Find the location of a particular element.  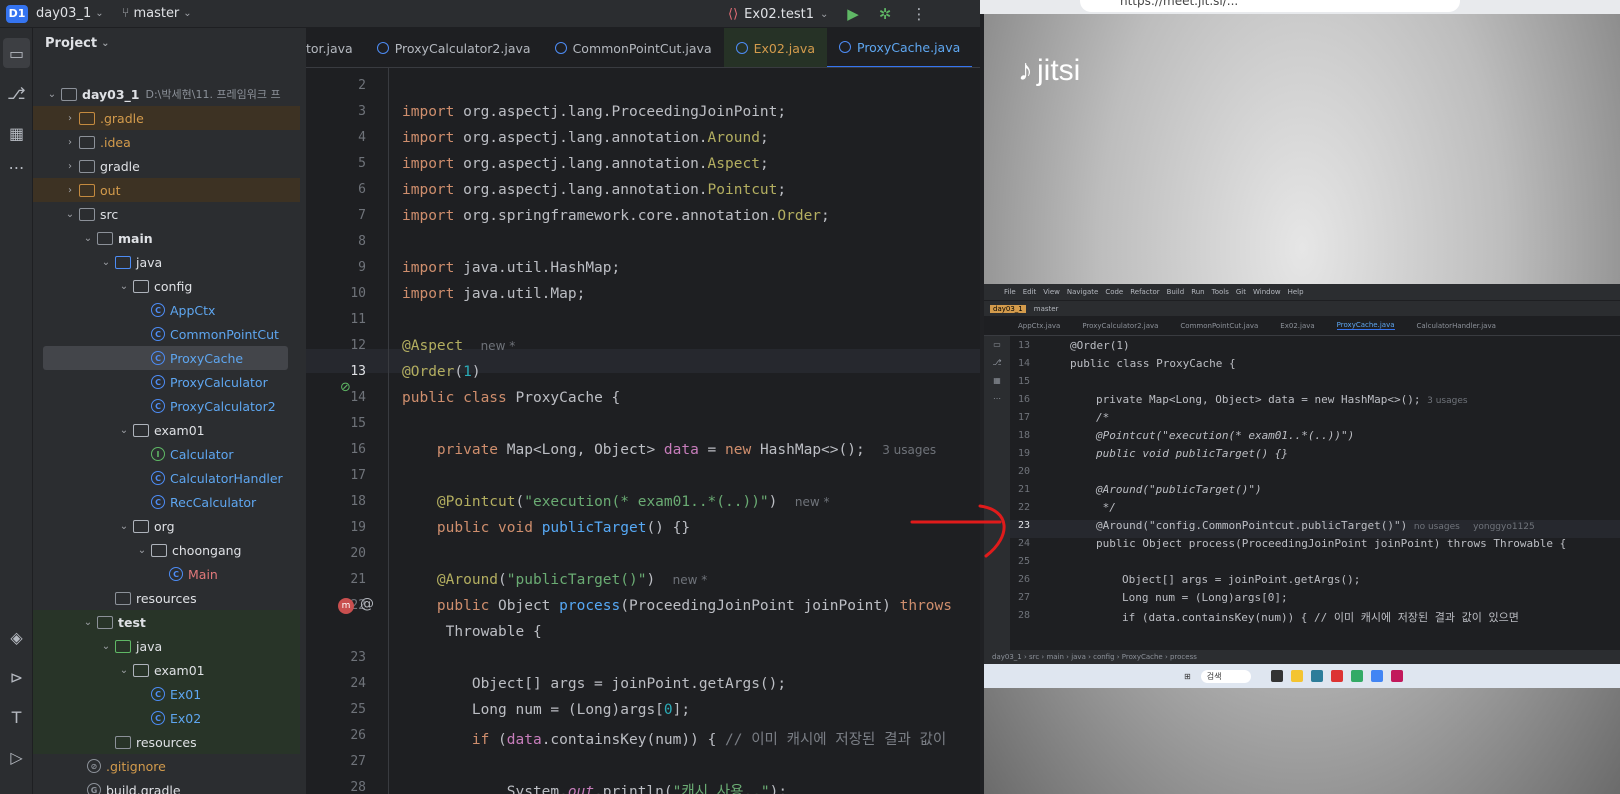

tree-item-proxycache: C ProxyCache is located at coordinates (165, 358).